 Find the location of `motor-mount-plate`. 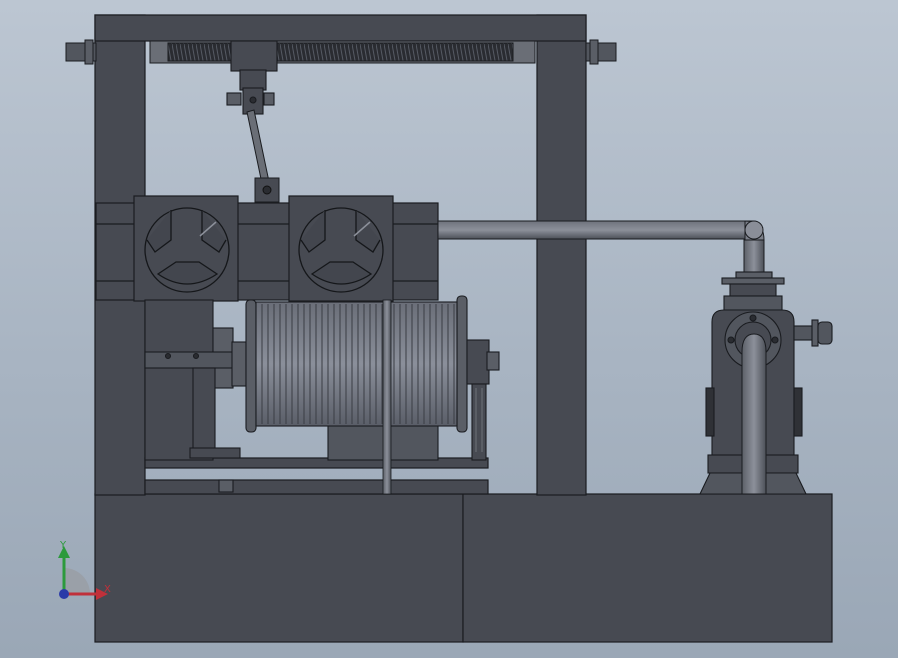

motor-mount-plate is located at coordinates (189, 360).